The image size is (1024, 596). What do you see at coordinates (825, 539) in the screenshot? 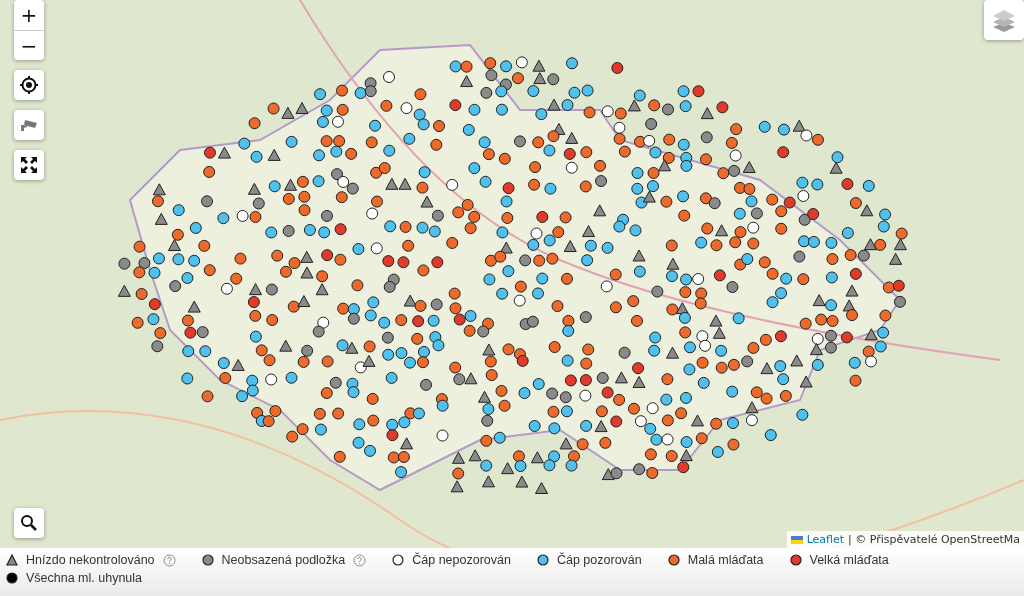
I see `leaflet-link: Leaflet` at bounding box center [825, 539].